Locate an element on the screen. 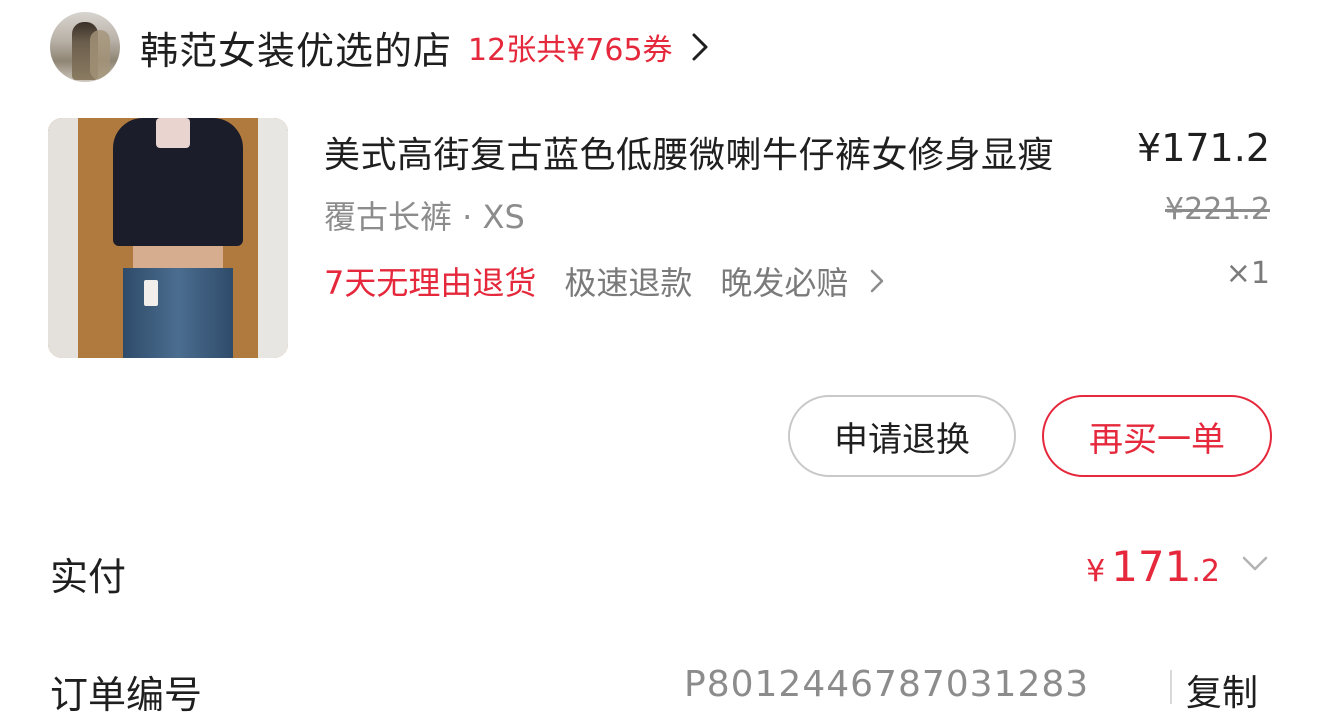 Image resolution: width=1320 pixels, height=719 pixels. store-header: 韩范女装优选的店 12张共¥765券 is located at coordinates (379, 47).